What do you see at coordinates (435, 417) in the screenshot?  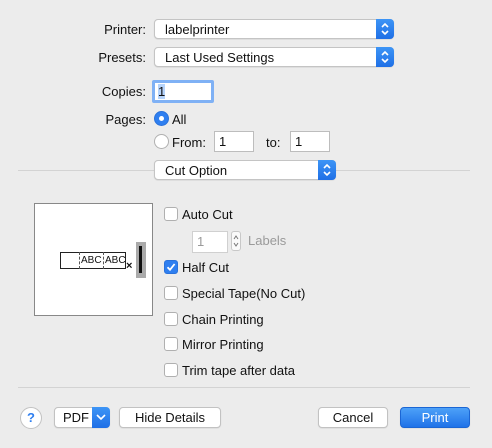 I see `print-button: Print` at bounding box center [435, 417].